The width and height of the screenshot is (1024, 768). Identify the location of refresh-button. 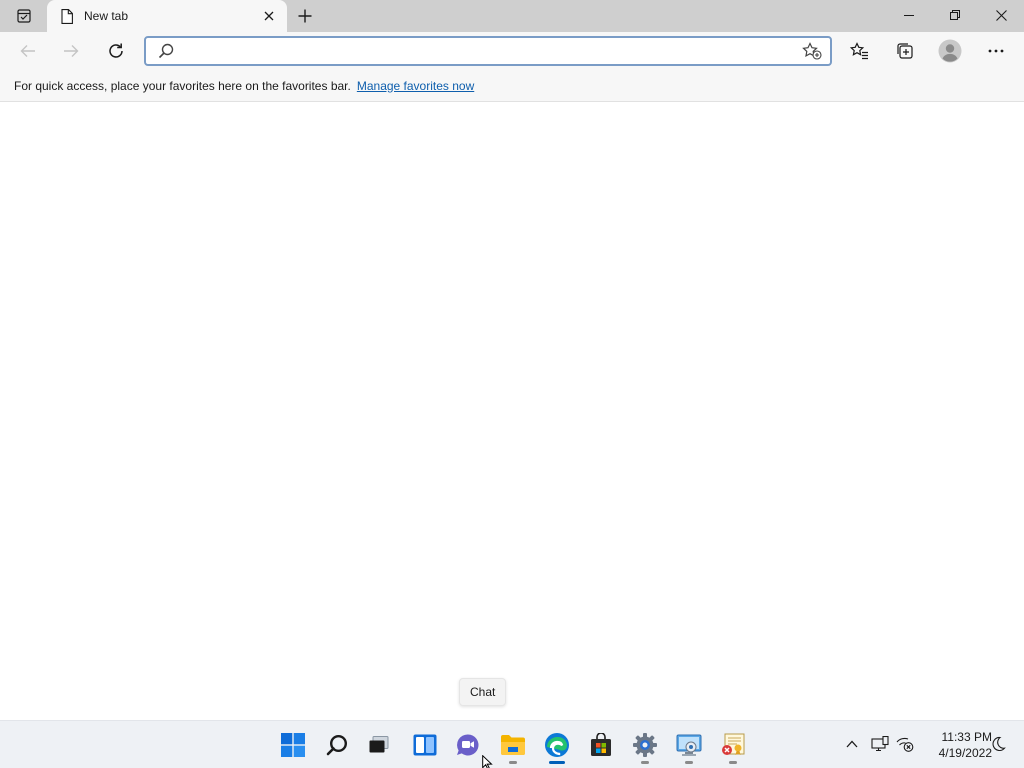
(116, 51).